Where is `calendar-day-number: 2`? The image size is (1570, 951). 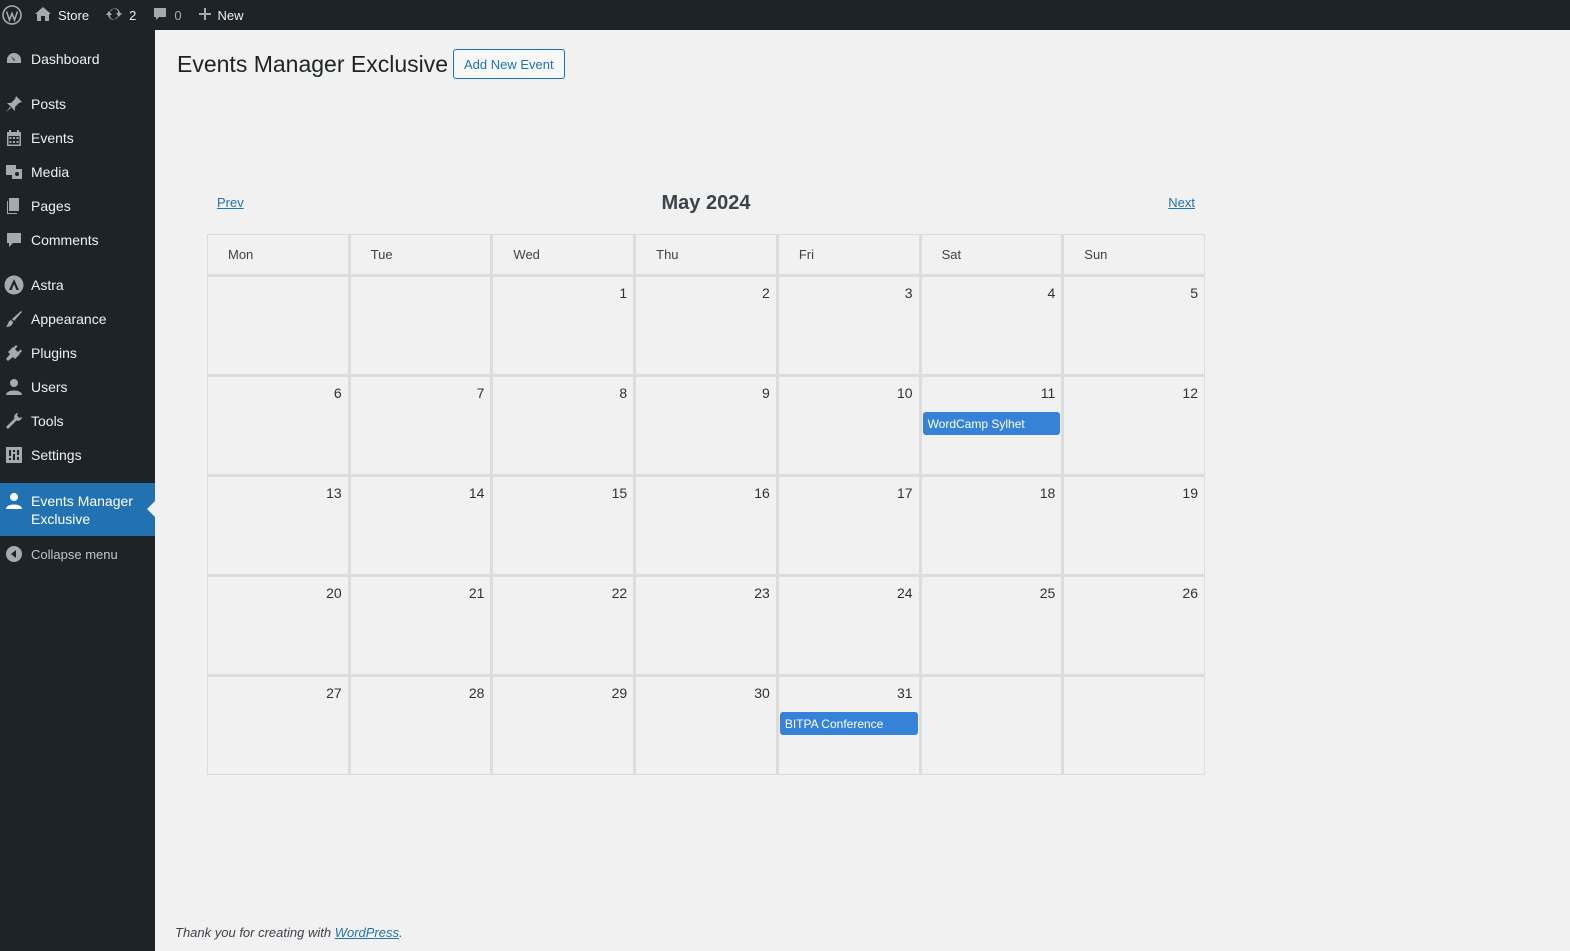
calendar-day-number: 2 is located at coordinates (766, 293).